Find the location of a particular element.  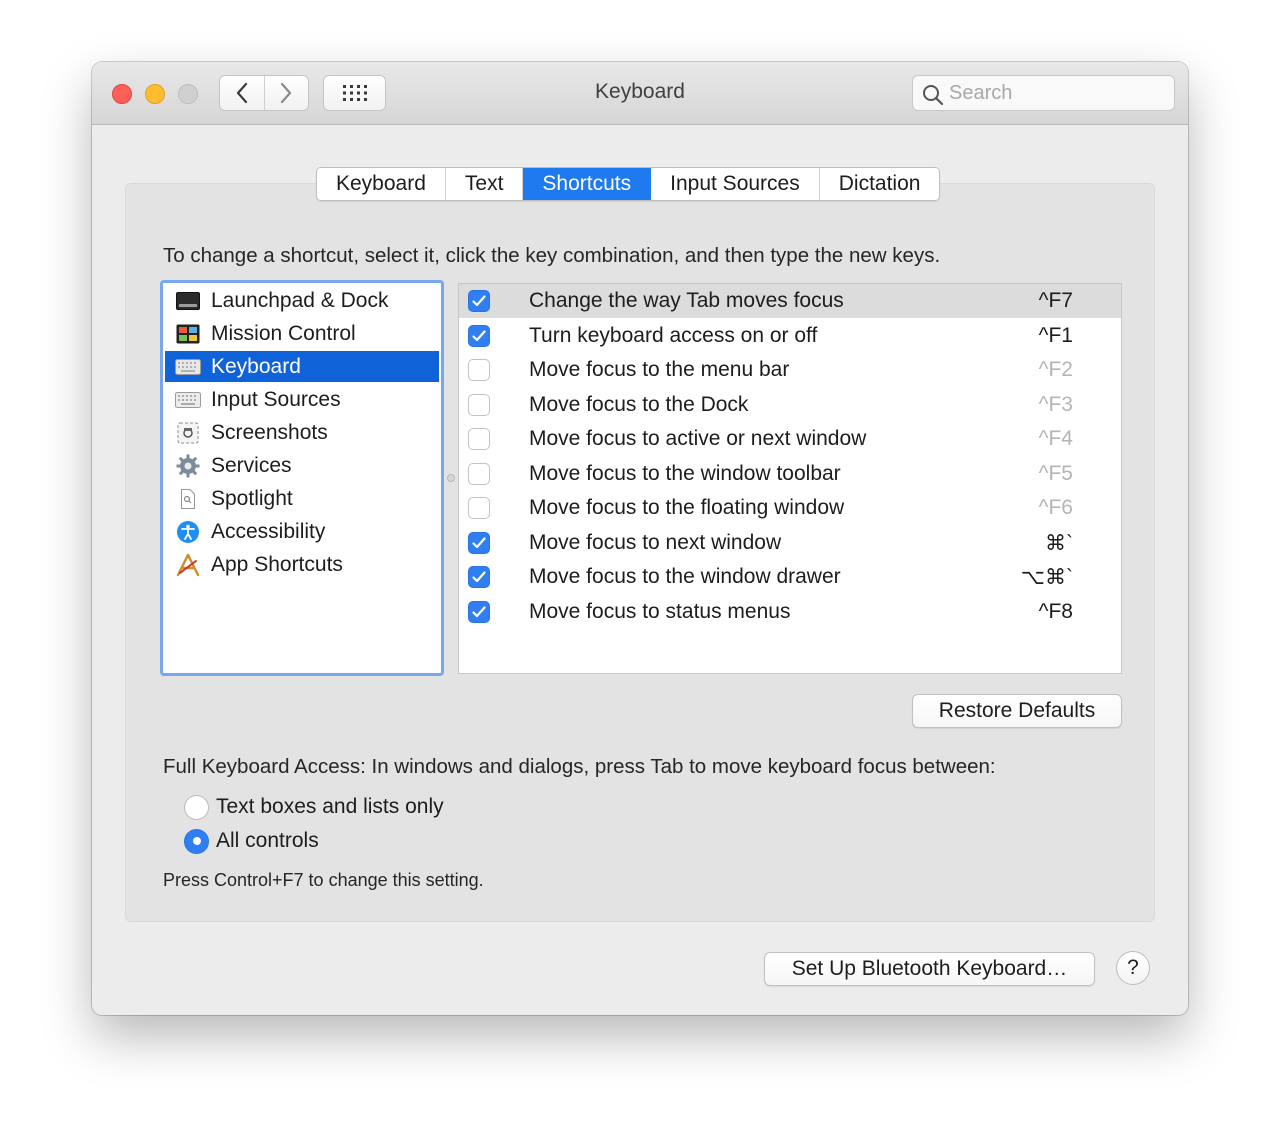

shortcut-key: ⌥⌘` is located at coordinates (1047, 577).